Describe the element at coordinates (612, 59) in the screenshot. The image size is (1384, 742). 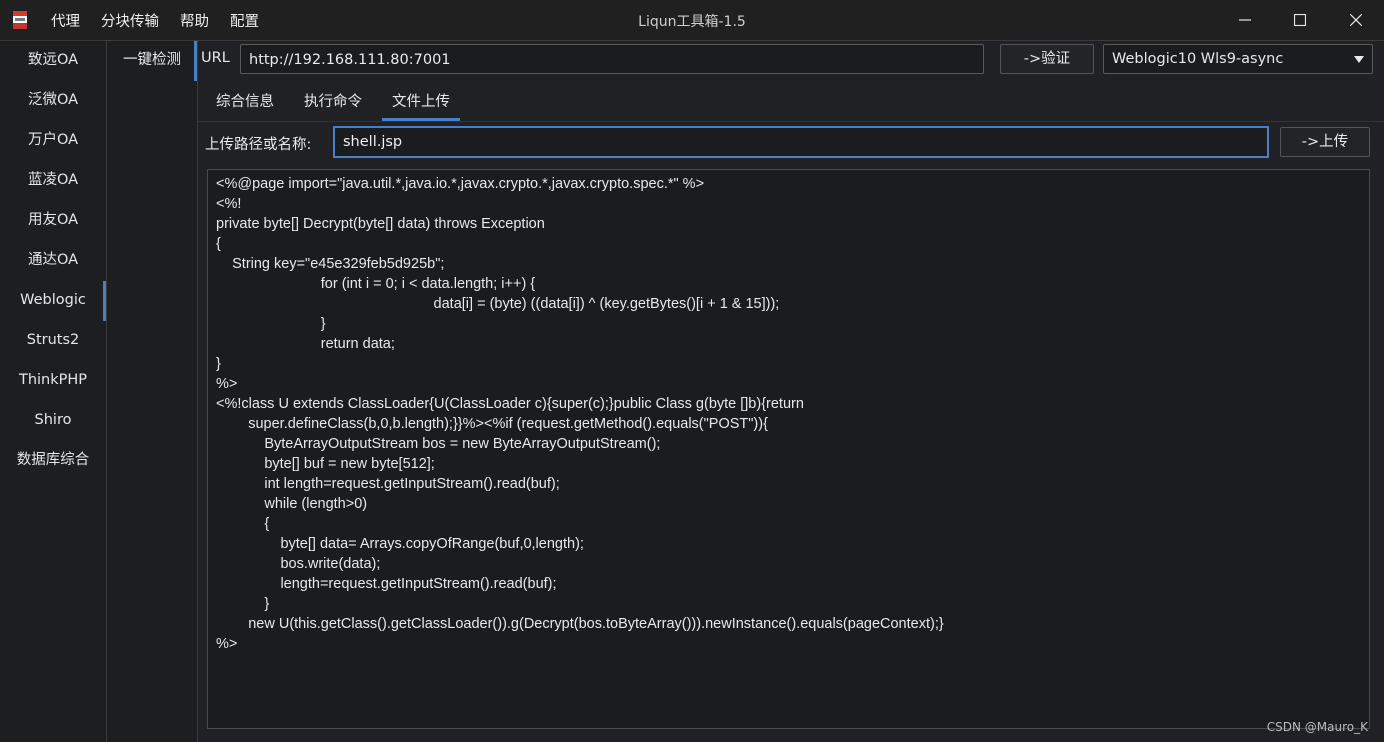
I see `url-input: http://192.168.111.80:7001` at that location.